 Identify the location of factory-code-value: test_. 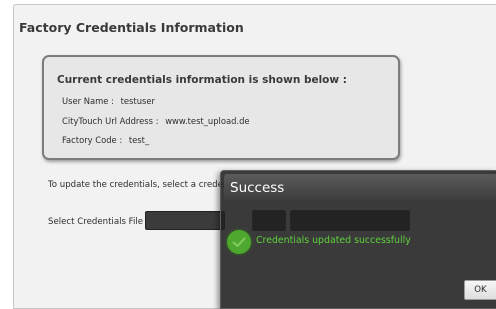
(139, 140).